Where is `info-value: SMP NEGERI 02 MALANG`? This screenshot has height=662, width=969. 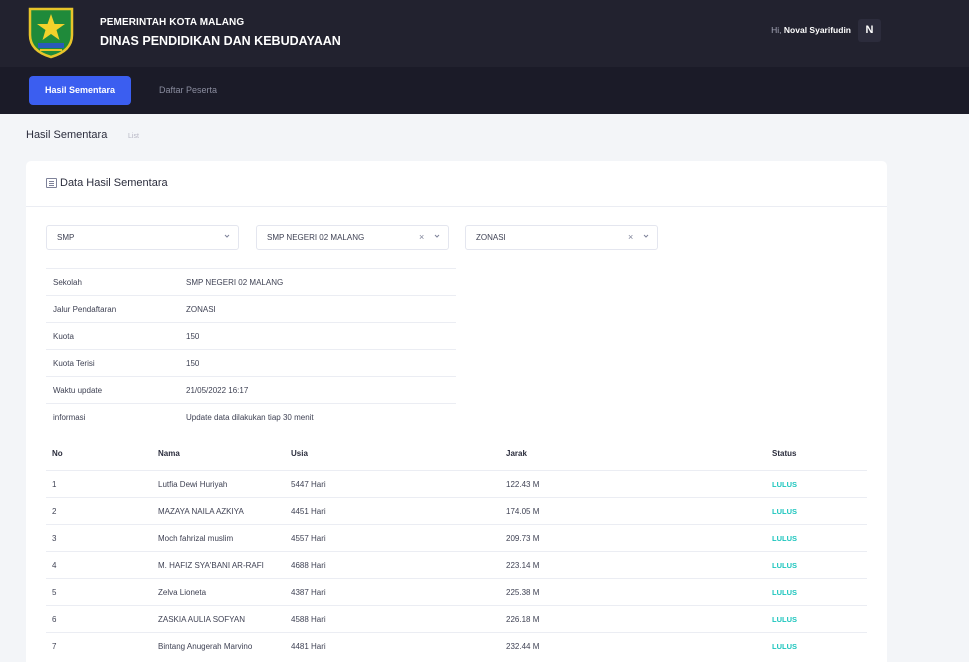
info-value: SMP NEGERI 02 MALANG is located at coordinates (235, 282).